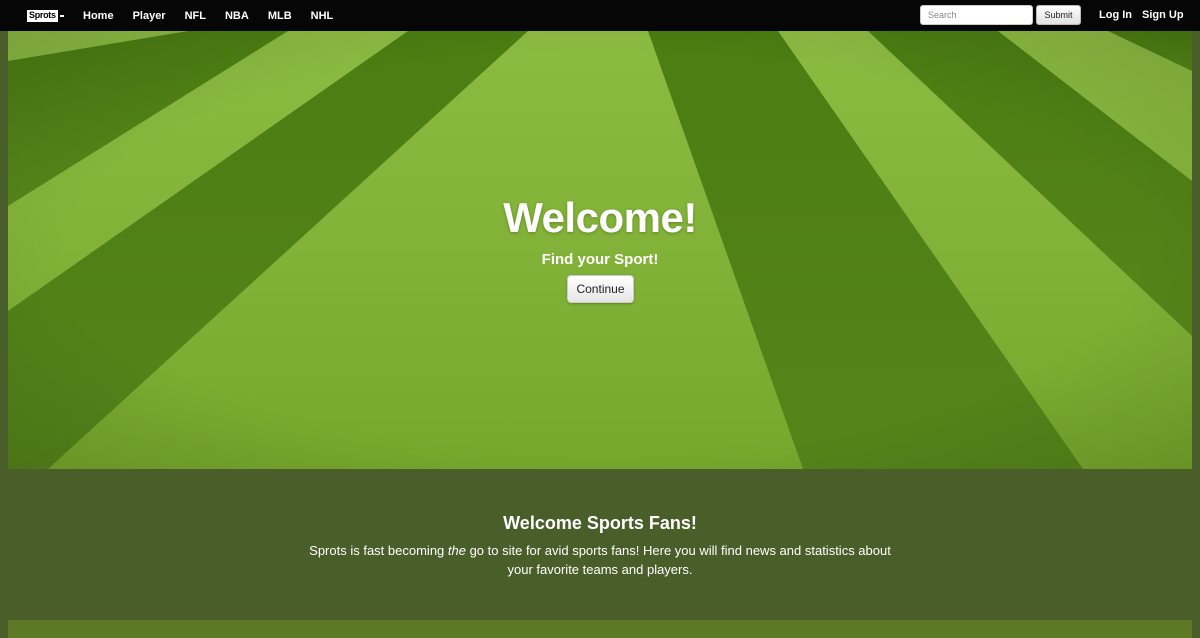  Describe the element at coordinates (42, 15) in the screenshot. I see `brand-name: Sprots` at that location.